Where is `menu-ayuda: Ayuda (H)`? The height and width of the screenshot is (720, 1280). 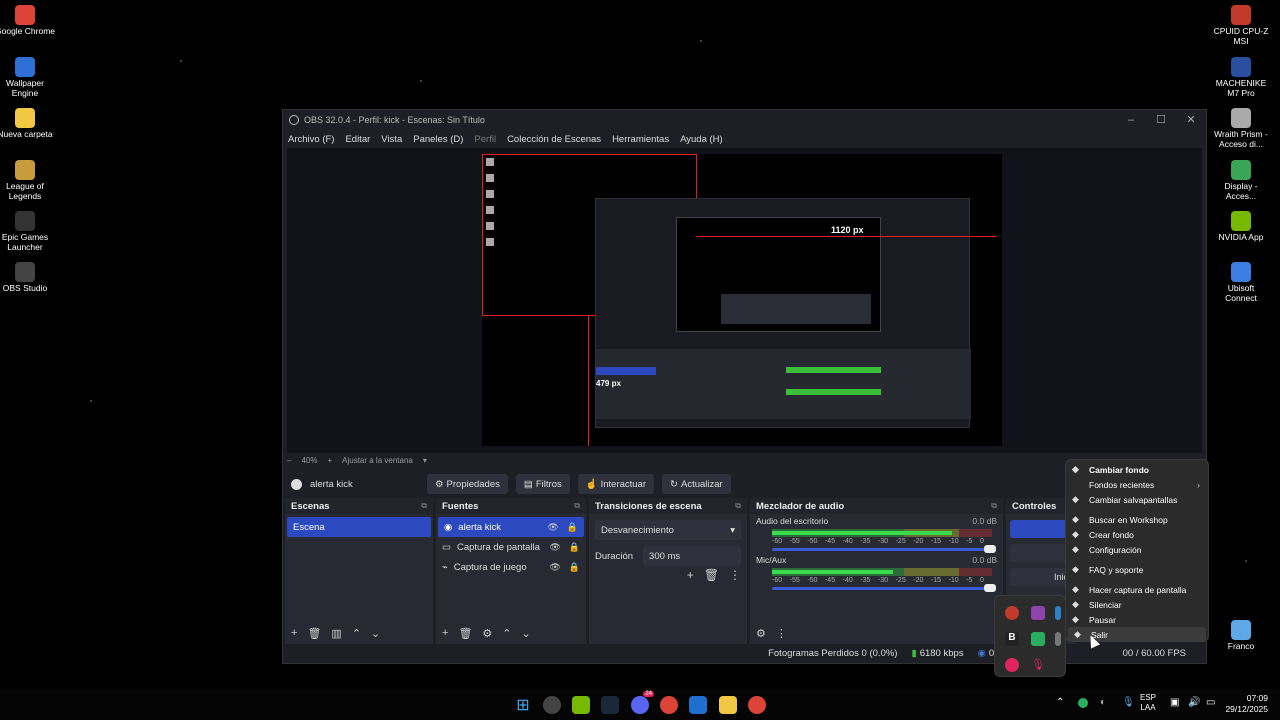 menu-ayuda: Ayuda (H) is located at coordinates (701, 139).